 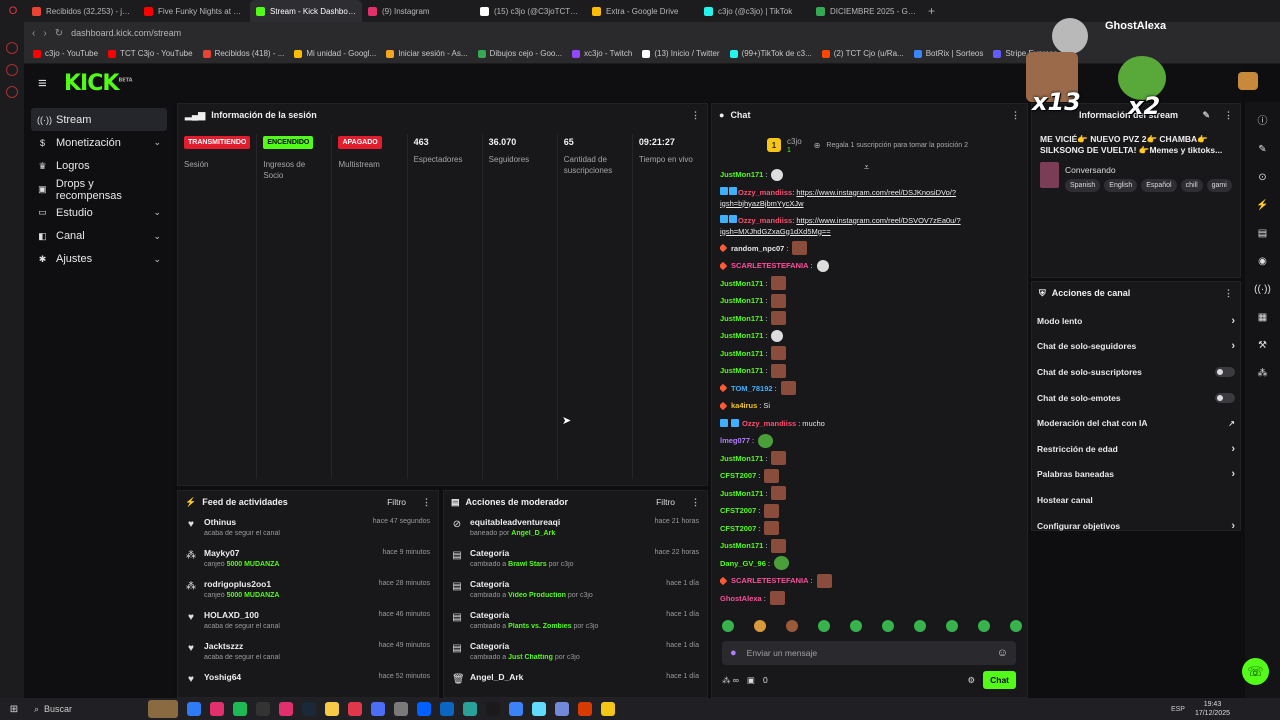 What do you see at coordinates (13, 11) in the screenshot?
I see `opera-icon: O` at bounding box center [13, 11].